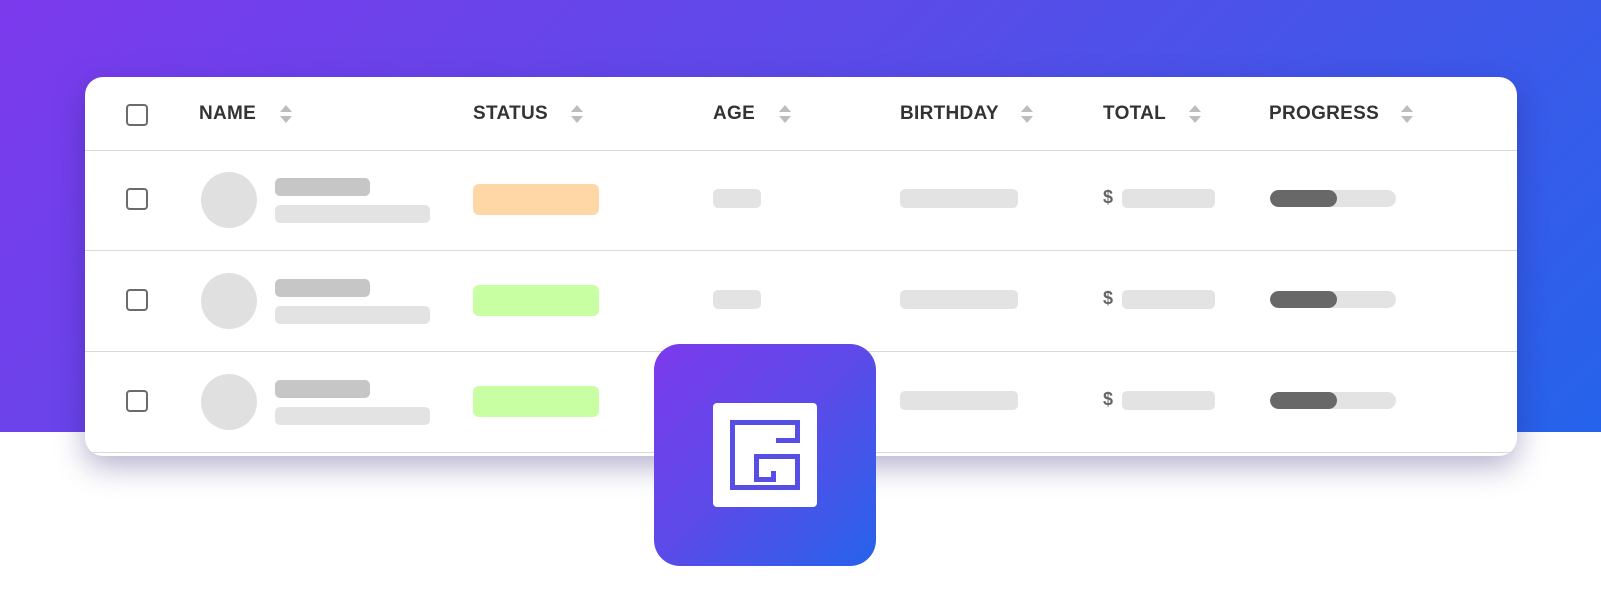  What do you see at coordinates (137, 115) in the screenshot?
I see `select-all-checkbox` at bounding box center [137, 115].